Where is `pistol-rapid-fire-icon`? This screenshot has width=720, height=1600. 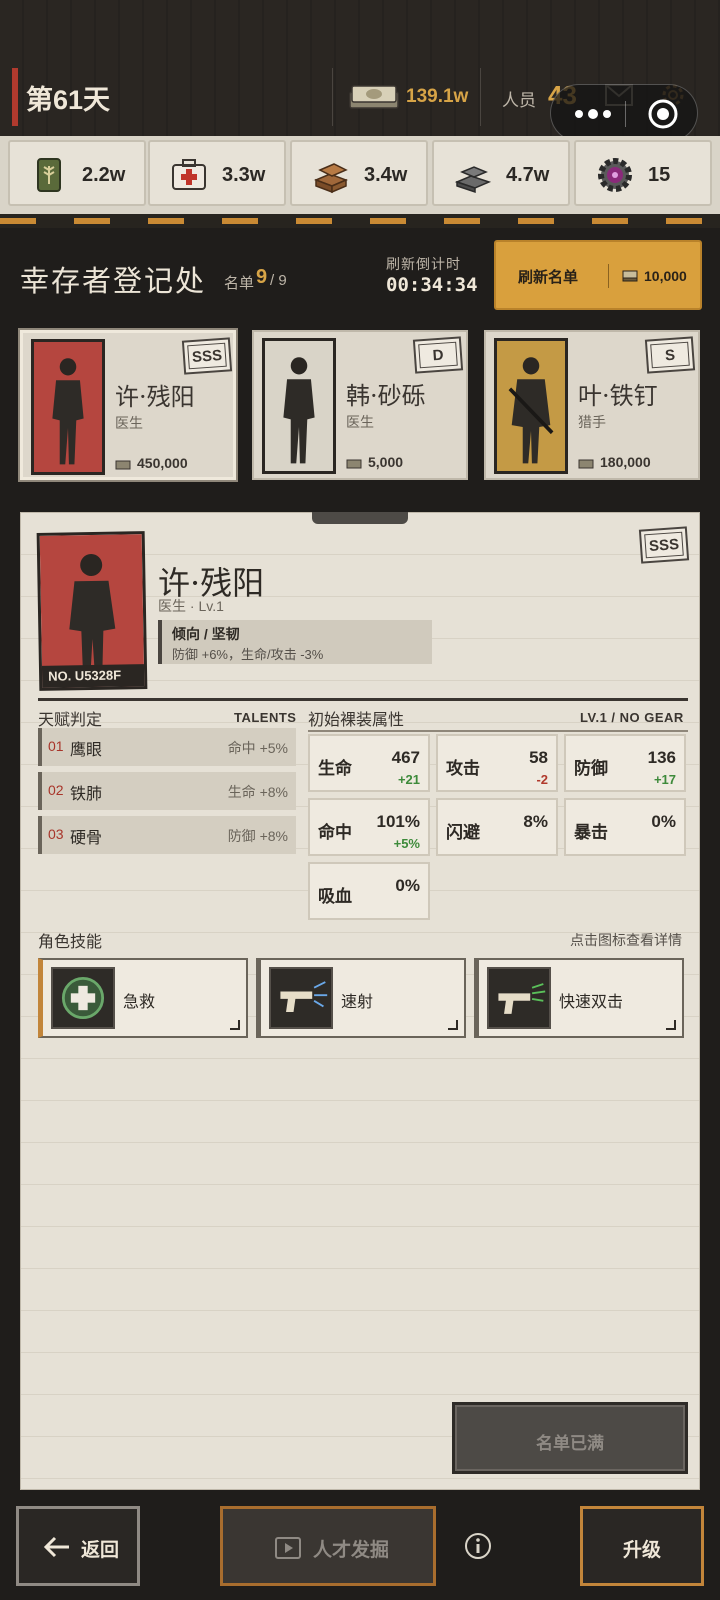
pistol-rapid-fire-icon is located at coordinates (301, 998).